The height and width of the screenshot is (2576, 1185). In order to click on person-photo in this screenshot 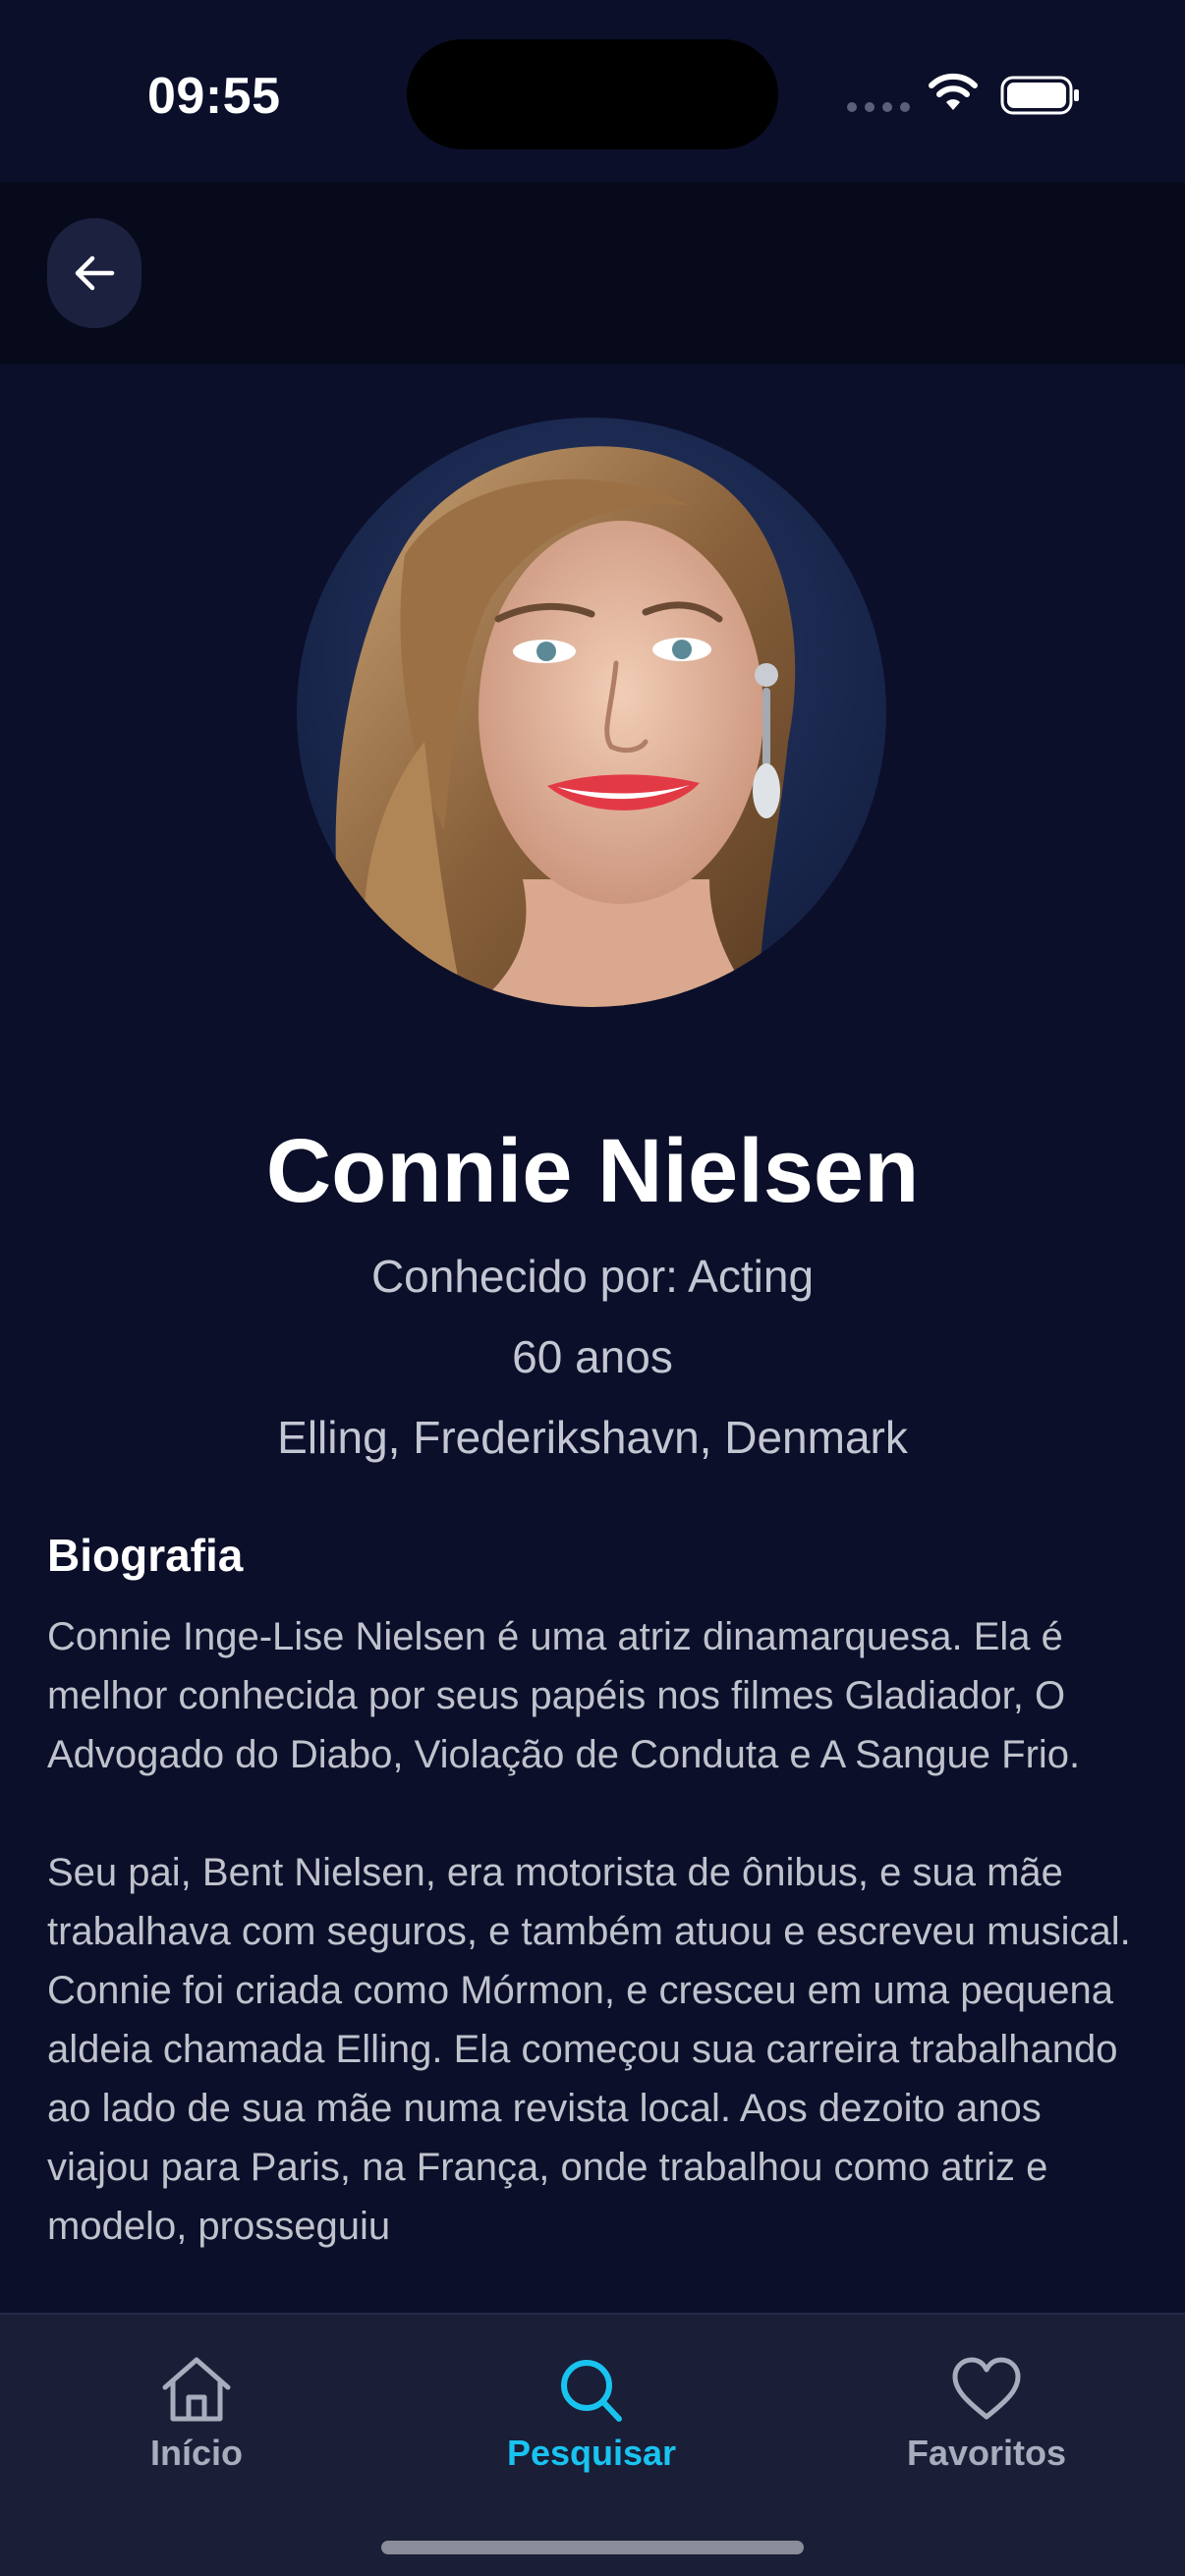, I will do `click(592, 712)`.